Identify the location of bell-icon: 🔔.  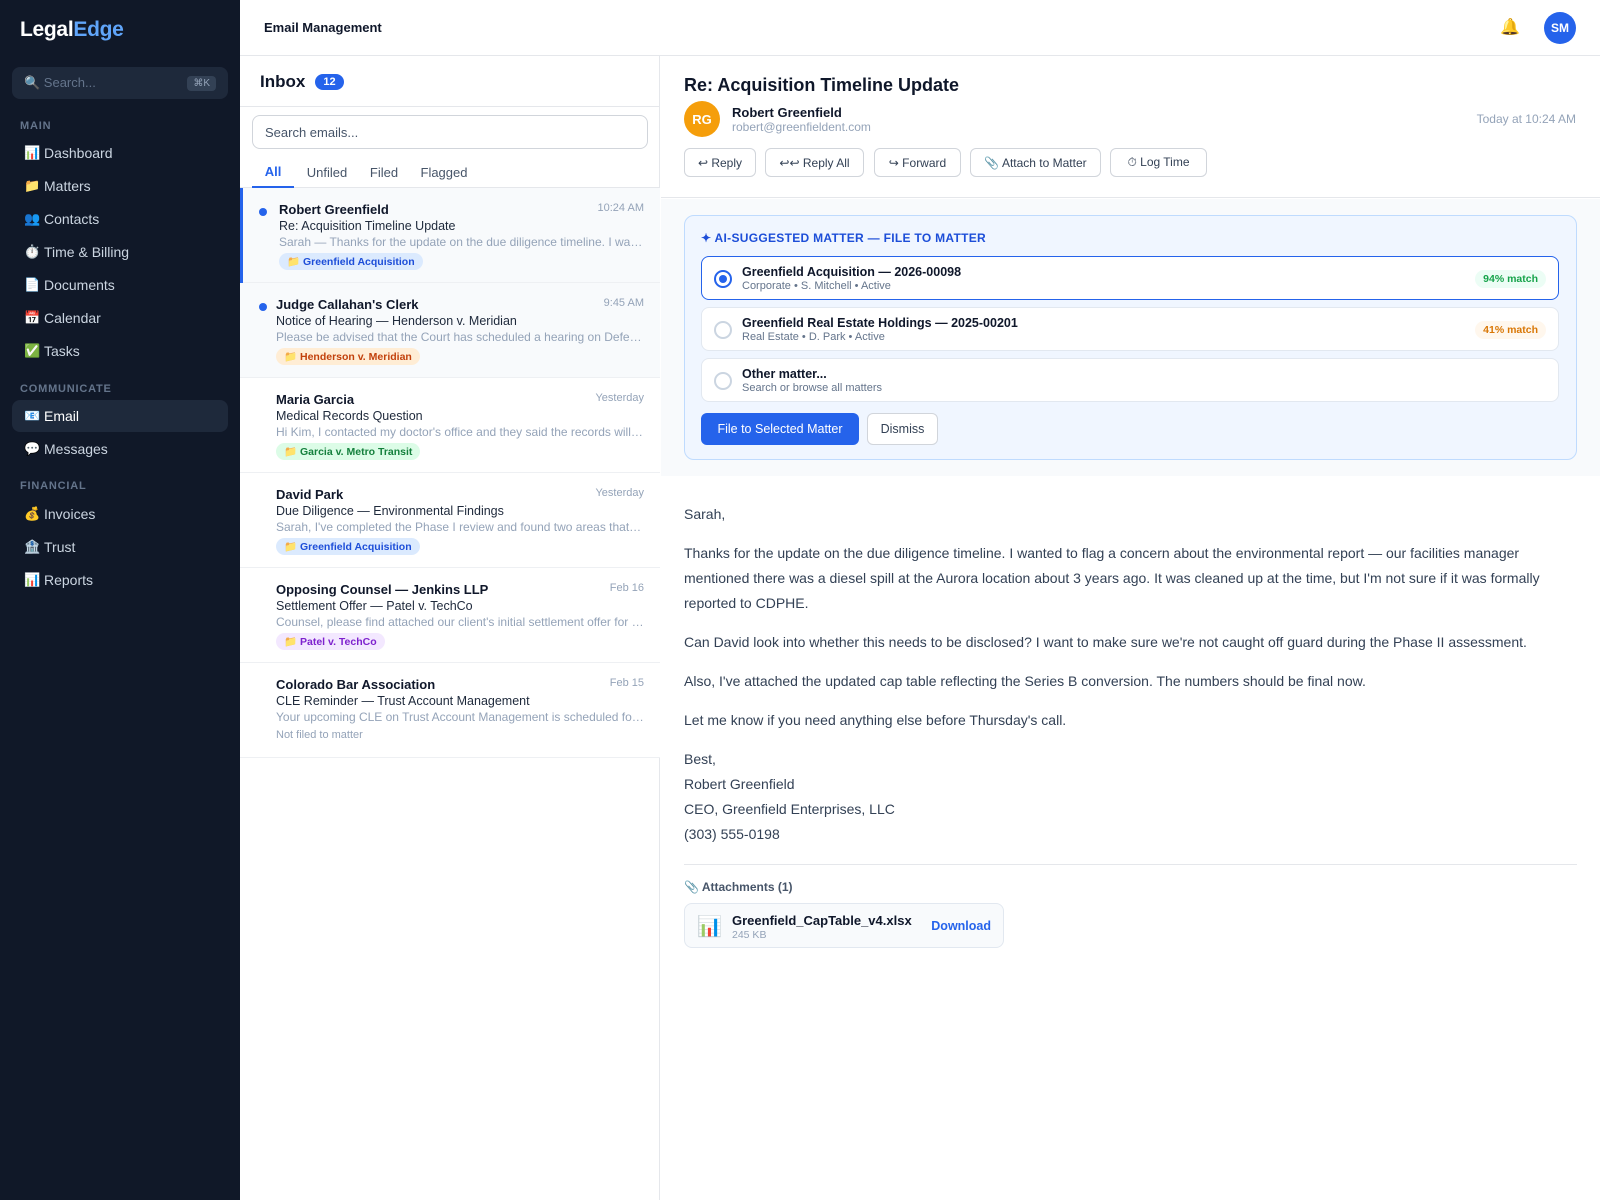
(1510, 27).